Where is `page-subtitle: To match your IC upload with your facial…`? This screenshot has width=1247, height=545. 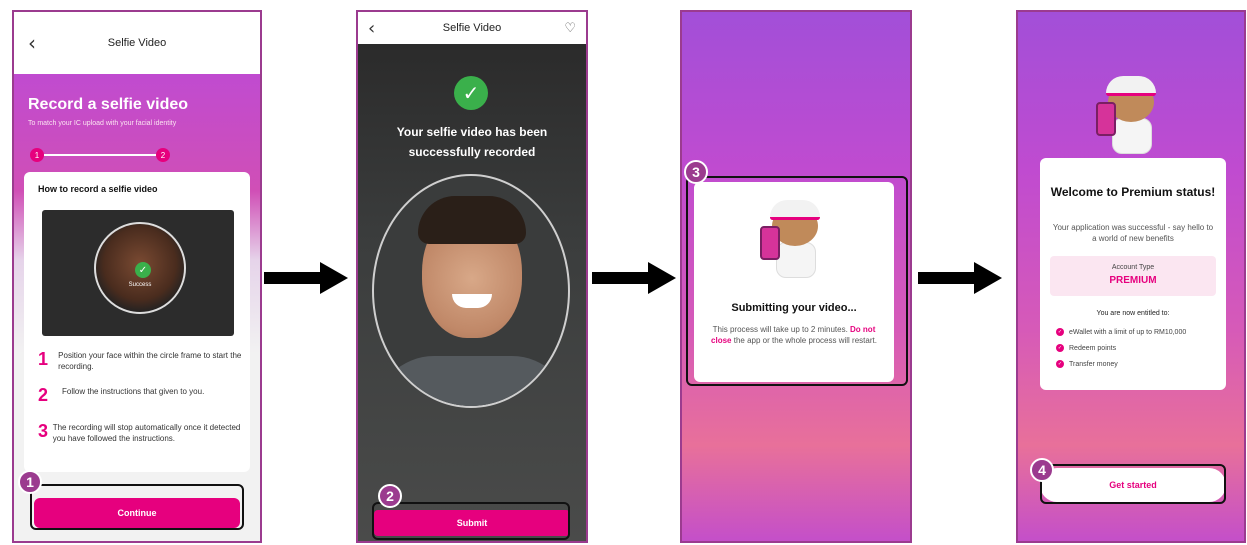
page-subtitle: To match your IC upload with your facial… is located at coordinates (102, 123).